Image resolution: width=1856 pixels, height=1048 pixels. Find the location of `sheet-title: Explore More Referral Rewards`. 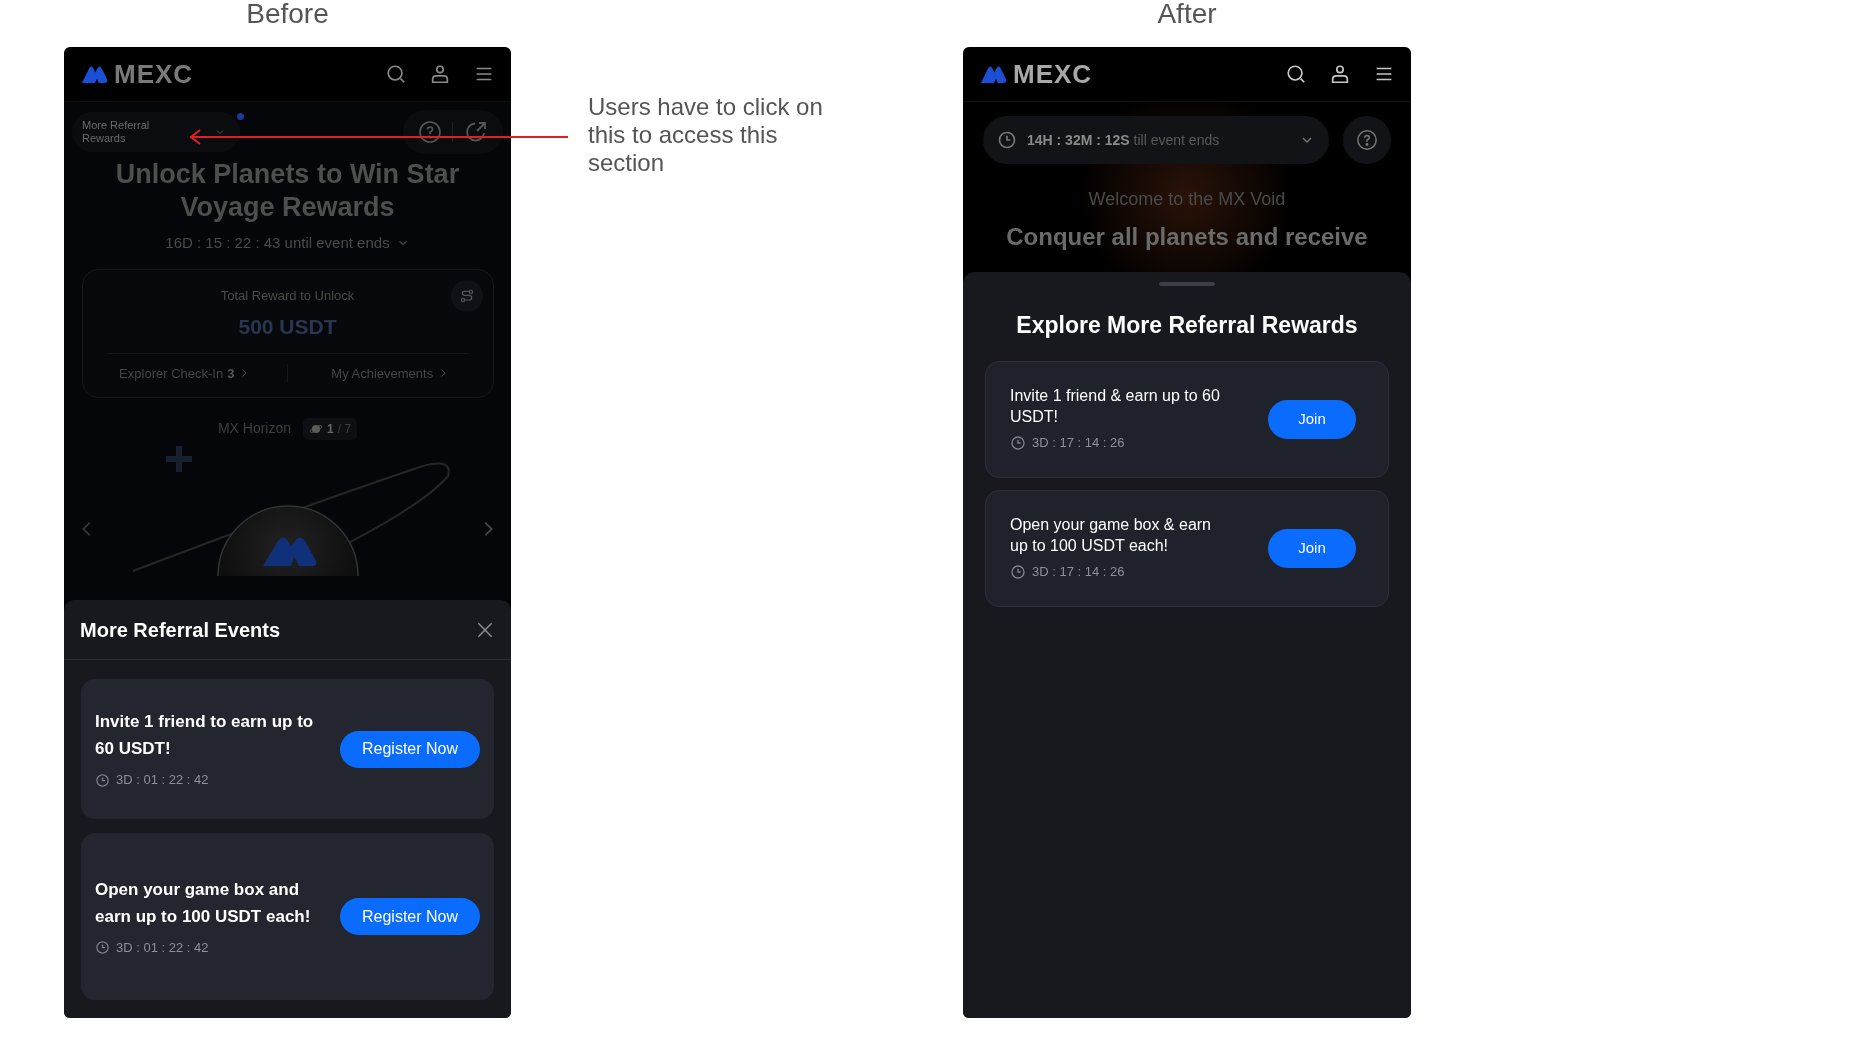

sheet-title: Explore More Referral Rewards is located at coordinates (1187, 325).